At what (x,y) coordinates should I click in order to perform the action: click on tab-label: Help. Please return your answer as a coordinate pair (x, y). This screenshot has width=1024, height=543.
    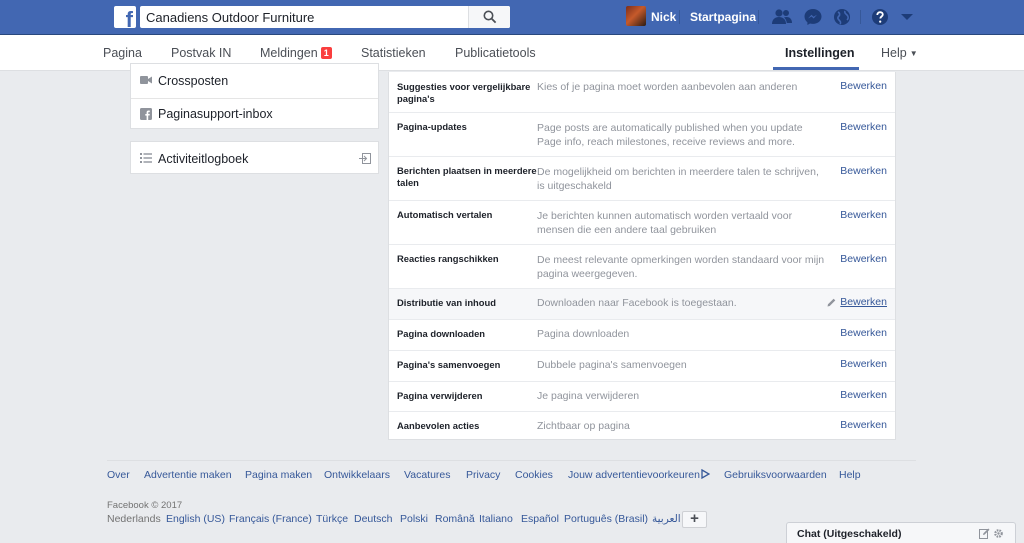
    Looking at the image, I should click on (894, 53).